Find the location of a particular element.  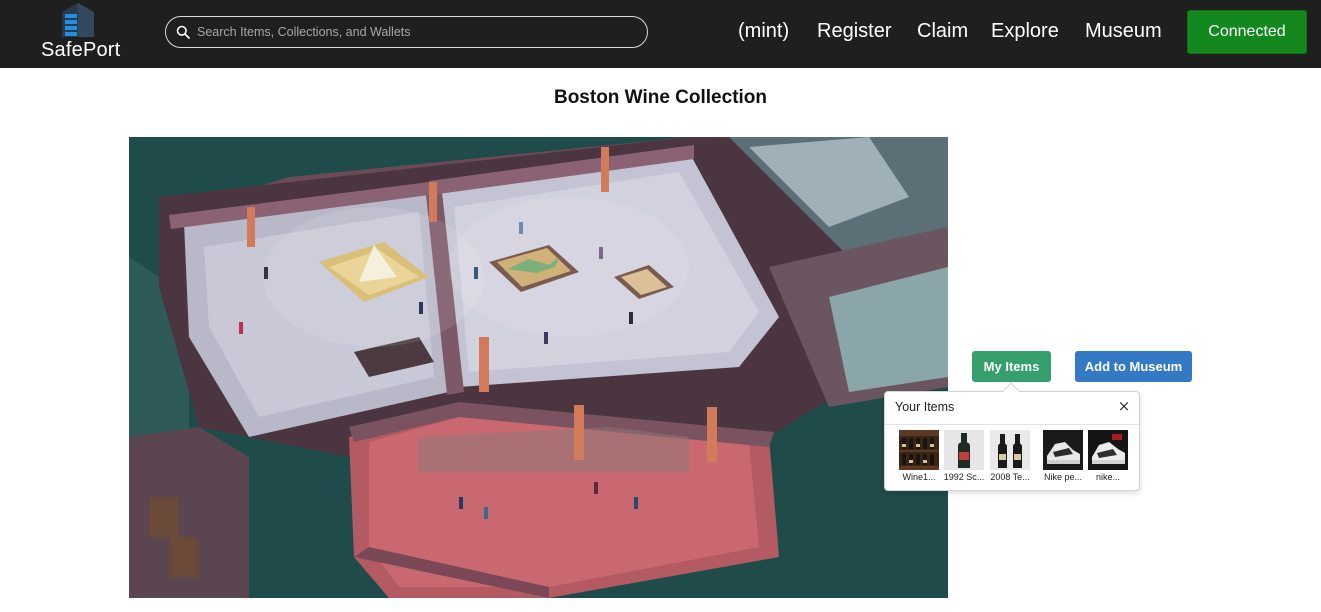

safeport-logo: SafePort is located at coordinates (79, 33).